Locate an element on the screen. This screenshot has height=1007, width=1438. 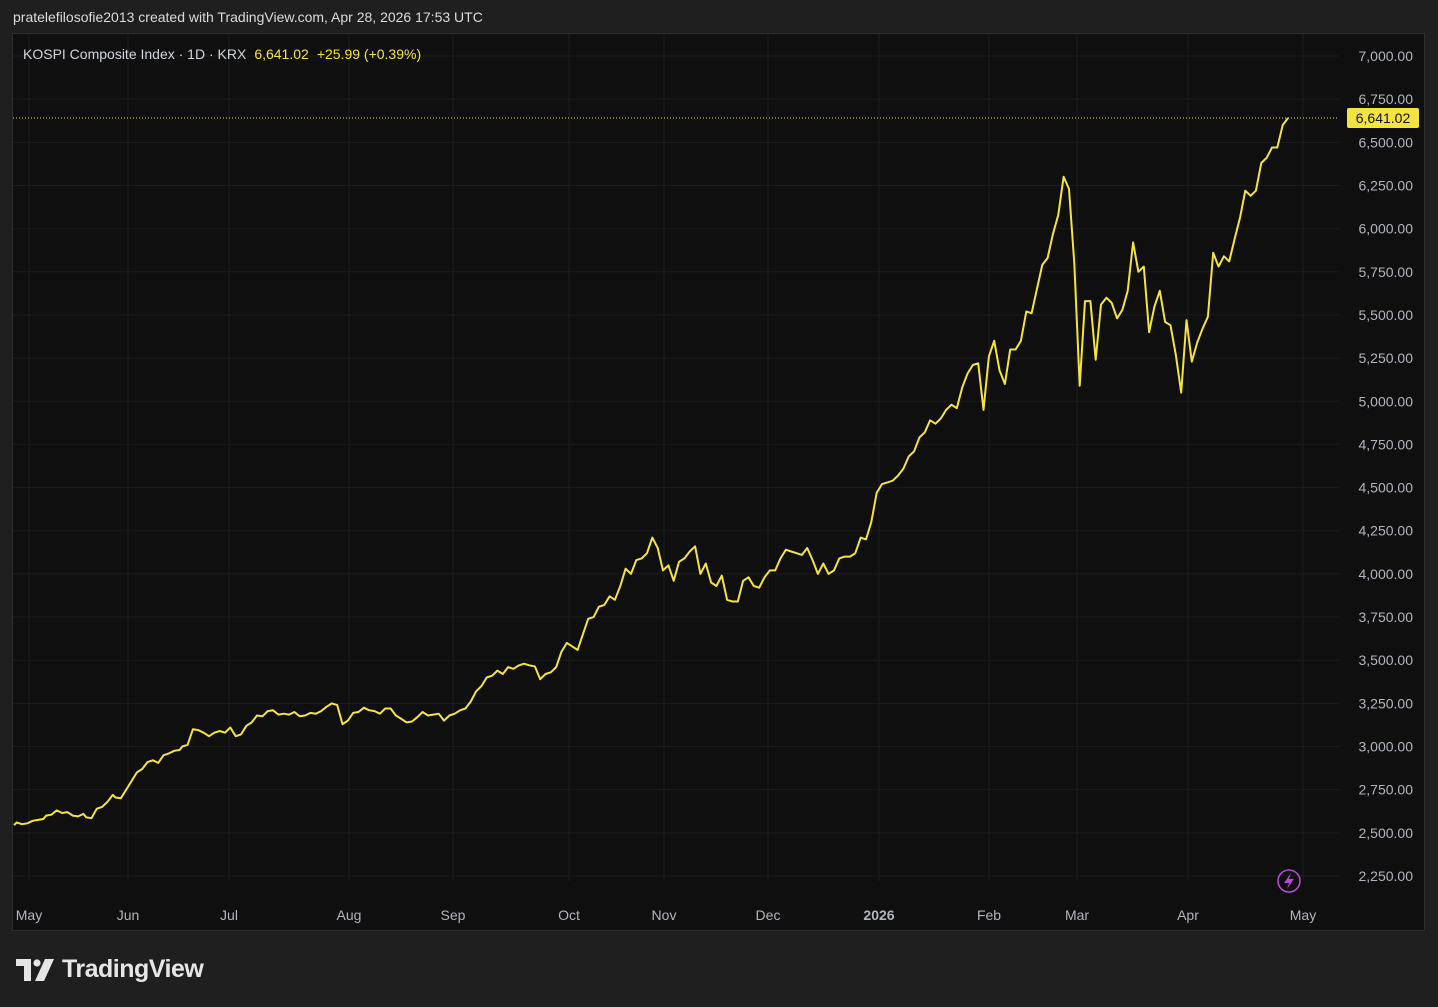
x-tick-label: Aug is located at coordinates (349, 915).